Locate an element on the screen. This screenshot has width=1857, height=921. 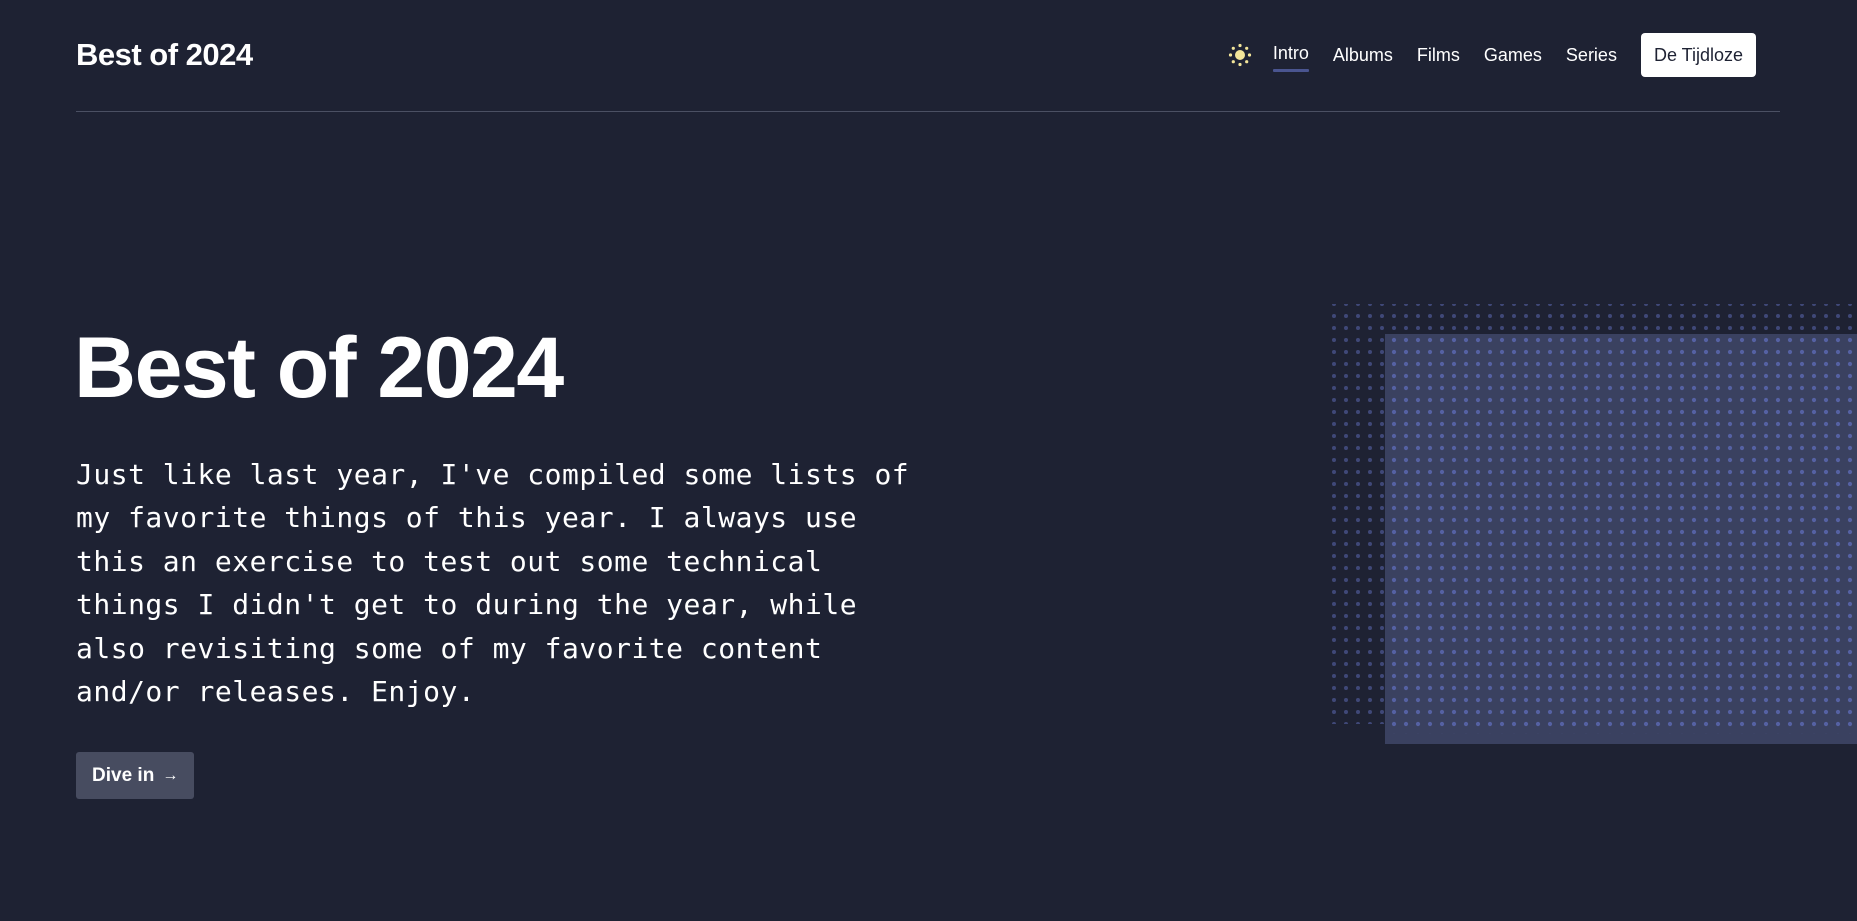
de-tijdloze-button: De Tijdloze is located at coordinates (1698, 55).